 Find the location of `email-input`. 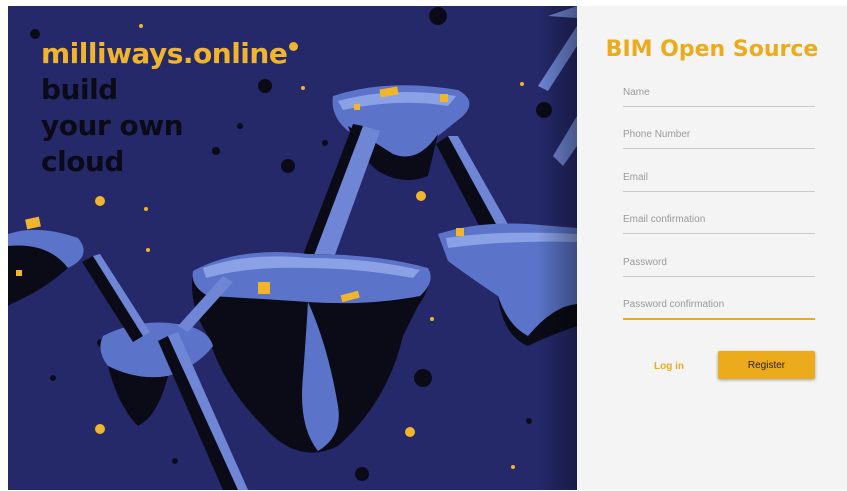

email-input is located at coordinates (719, 177).